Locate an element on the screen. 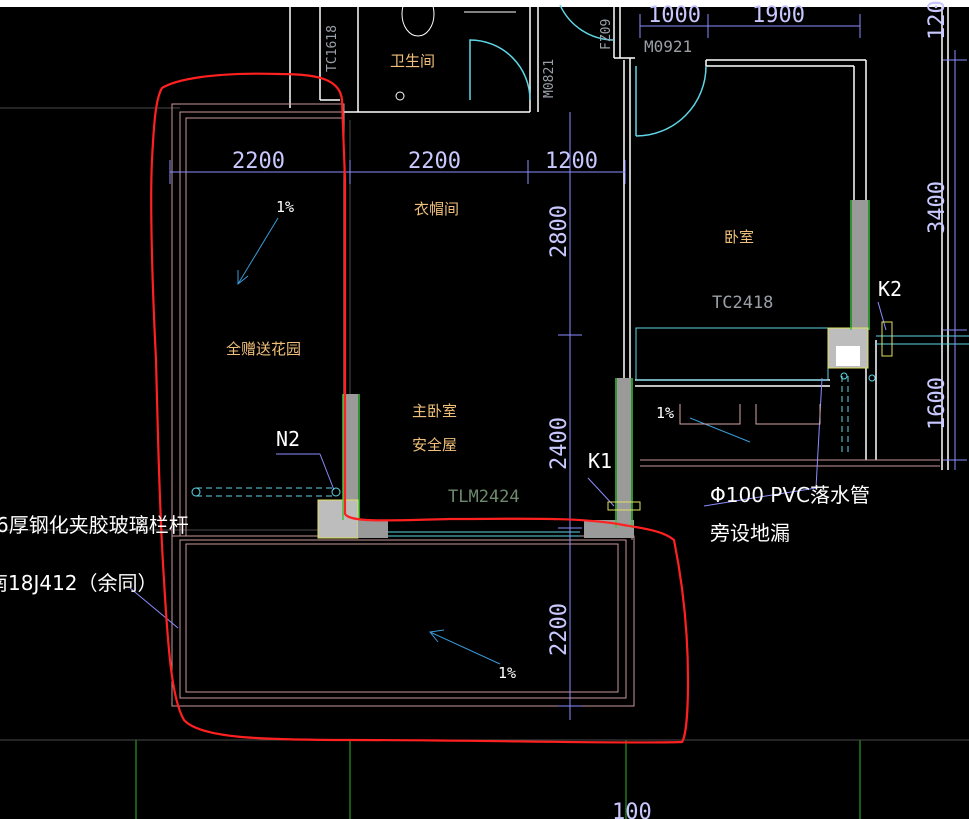  tag-tc2418: TC2418 is located at coordinates (742, 303).